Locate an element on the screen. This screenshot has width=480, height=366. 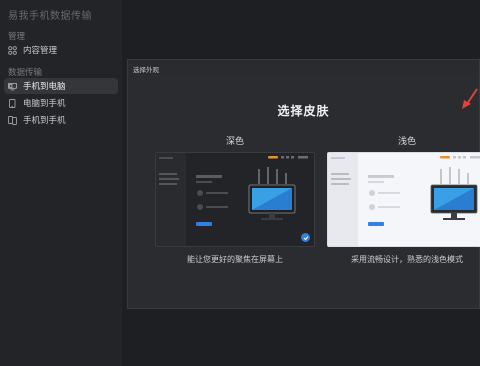
sidebar-item-label: 手机到手机 is located at coordinates (44, 121).